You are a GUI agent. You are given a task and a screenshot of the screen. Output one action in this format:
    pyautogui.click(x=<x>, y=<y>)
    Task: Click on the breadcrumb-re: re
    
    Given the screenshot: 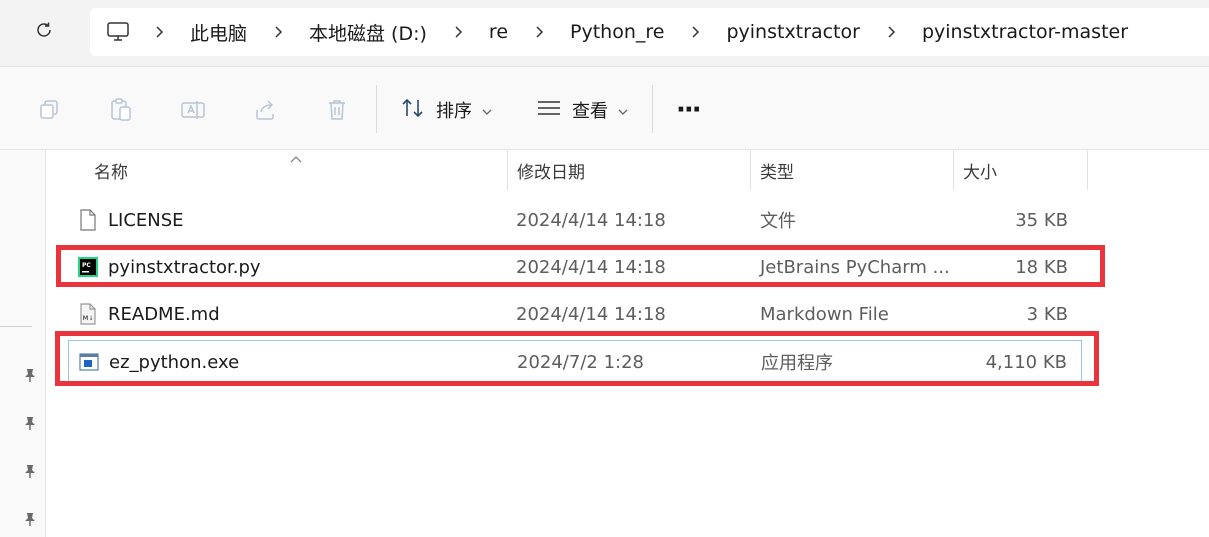 What is the action you would take?
    pyautogui.click(x=498, y=32)
    